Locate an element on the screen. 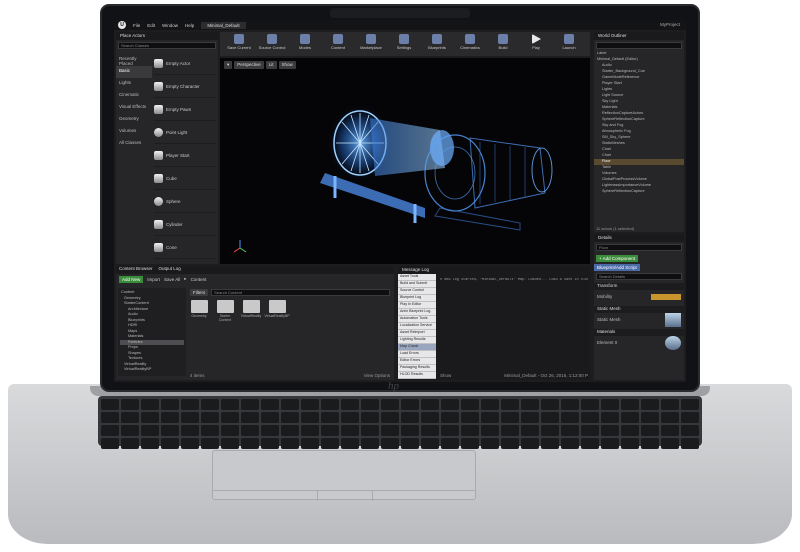 Image resolution: width=800 pixels, height=552 pixels. details-title: Details is located at coordinates (639, 238).